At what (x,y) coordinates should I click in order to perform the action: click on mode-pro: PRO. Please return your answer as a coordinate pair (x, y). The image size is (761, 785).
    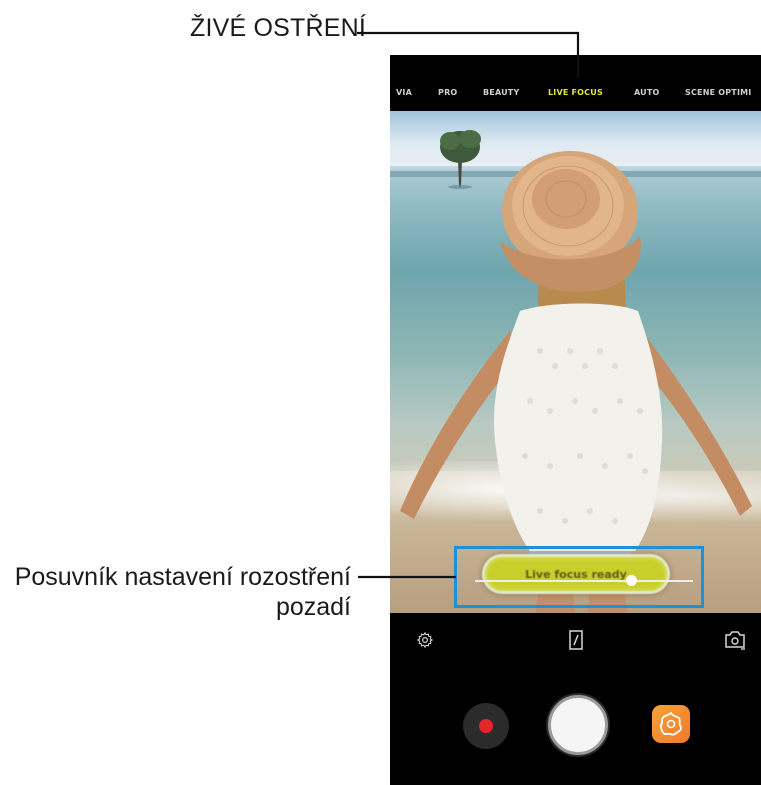
    Looking at the image, I should click on (447, 92).